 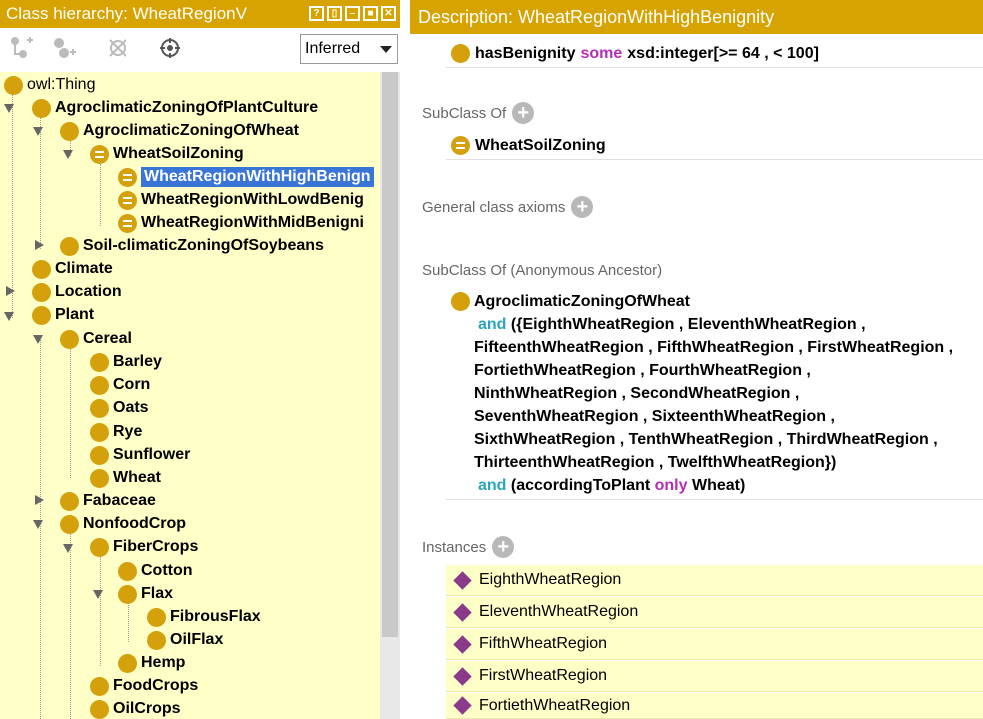 What do you see at coordinates (316, 13) in the screenshot?
I see `help-icon: ?` at bounding box center [316, 13].